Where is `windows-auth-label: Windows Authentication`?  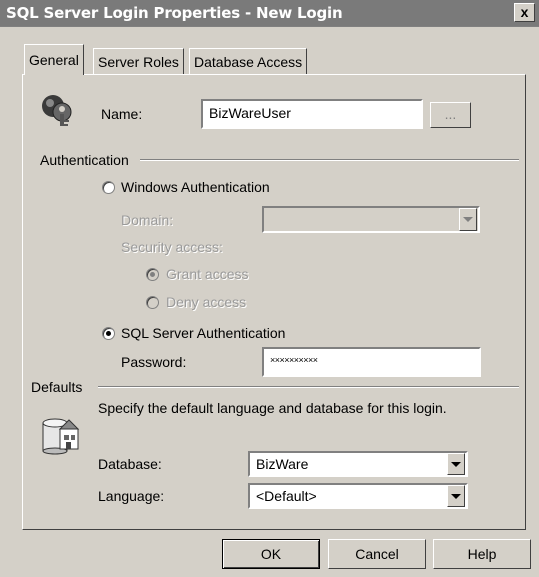
windows-auth-label: Windows Authentication is located at coordinates (195, 187).